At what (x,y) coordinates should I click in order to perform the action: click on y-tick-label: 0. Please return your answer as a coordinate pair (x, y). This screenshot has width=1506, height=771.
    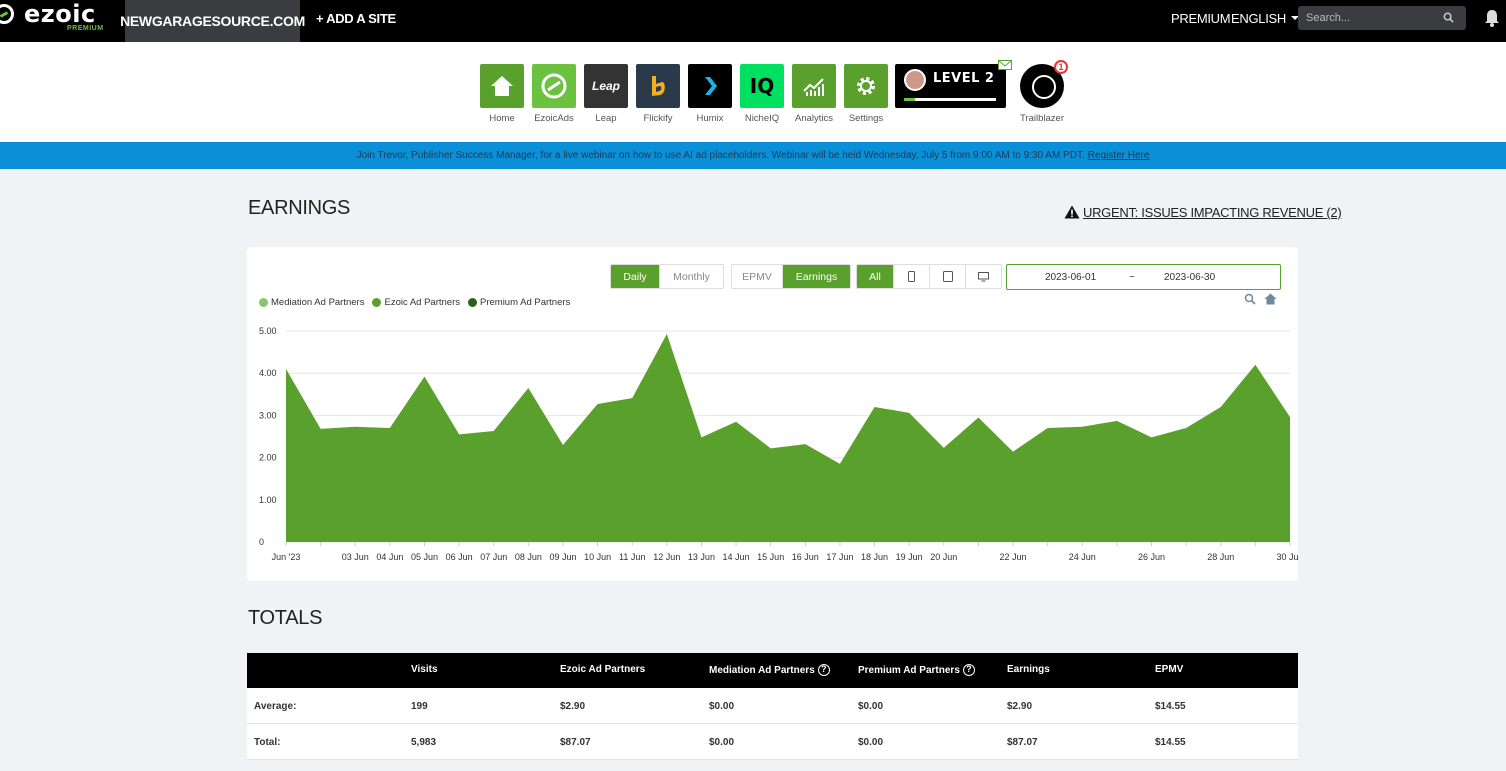
    Looking at the image, I should click on (261, 542).